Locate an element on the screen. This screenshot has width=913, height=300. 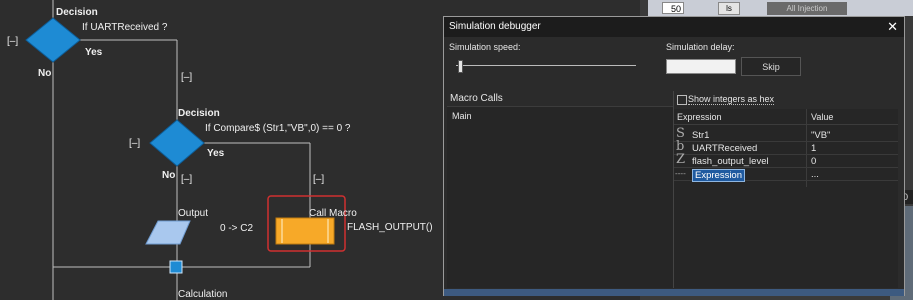
background-tab: All Injection is located at coordinates (807, 8).